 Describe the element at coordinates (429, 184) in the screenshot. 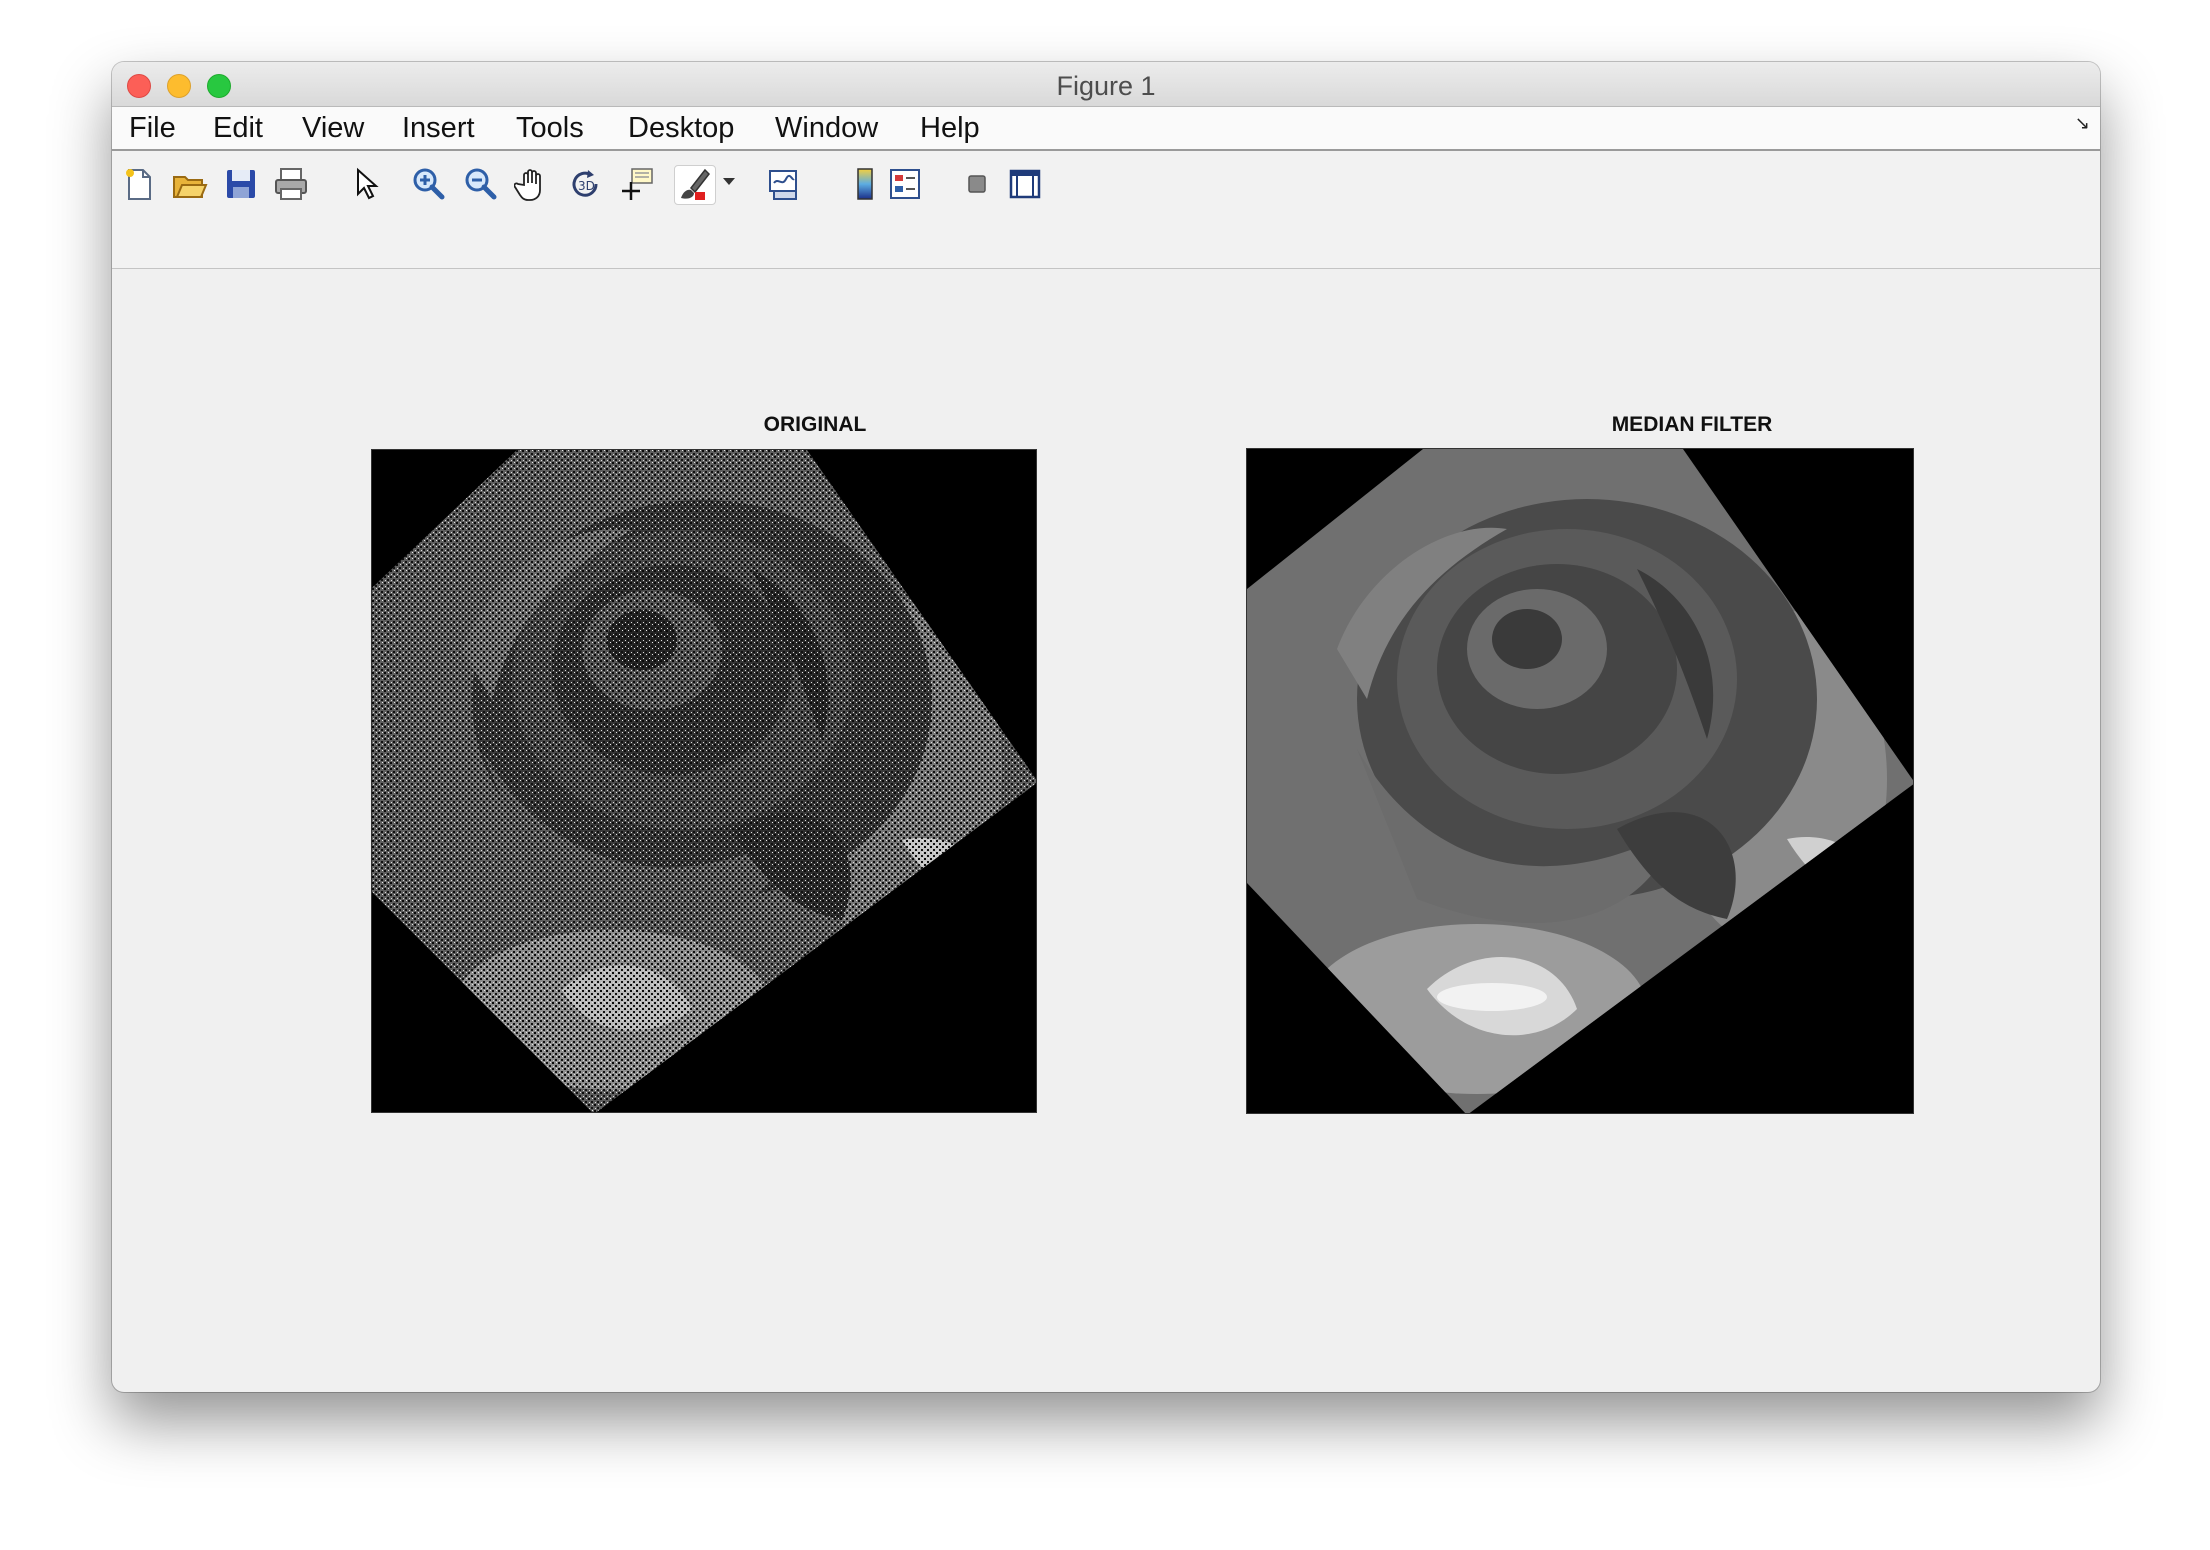

I see `zoom-in-icon` at that location.